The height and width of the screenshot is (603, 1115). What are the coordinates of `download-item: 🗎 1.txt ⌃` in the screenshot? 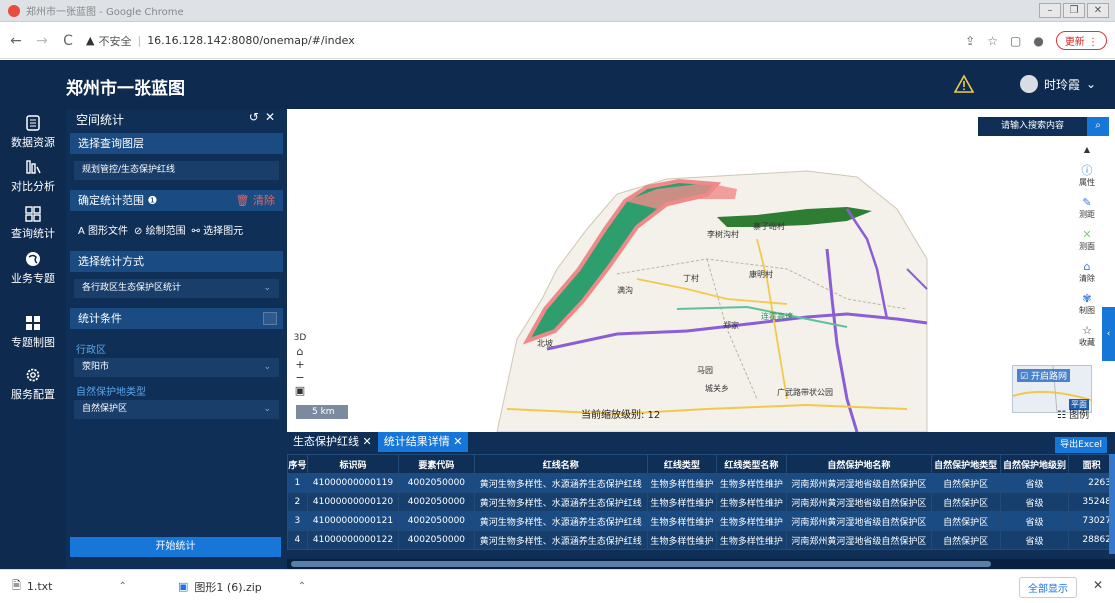 It's located at (82, 586).